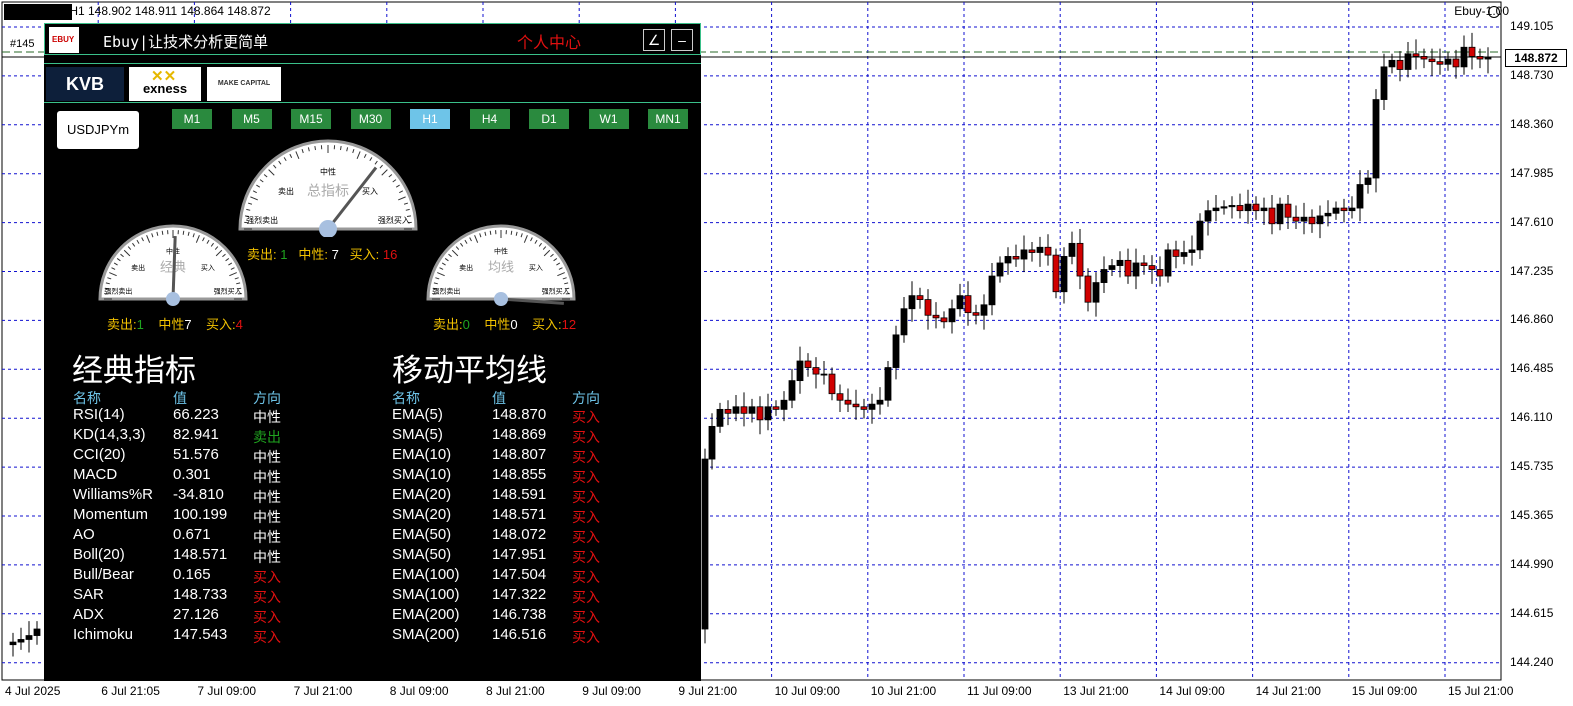  Describe the element at coordinates (1532, 319) in the screenshot. I see `price-level-label: 146.860` at that location.